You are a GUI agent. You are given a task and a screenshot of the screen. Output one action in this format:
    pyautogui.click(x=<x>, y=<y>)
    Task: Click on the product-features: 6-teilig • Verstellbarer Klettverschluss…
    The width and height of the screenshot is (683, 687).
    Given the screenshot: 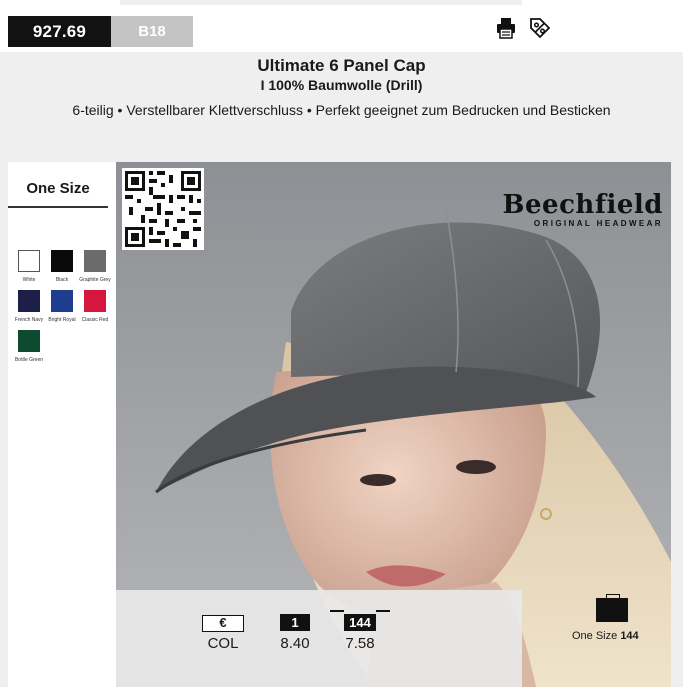 What is the action you would take?
    pyautogui.click(x=341, y=110)
    